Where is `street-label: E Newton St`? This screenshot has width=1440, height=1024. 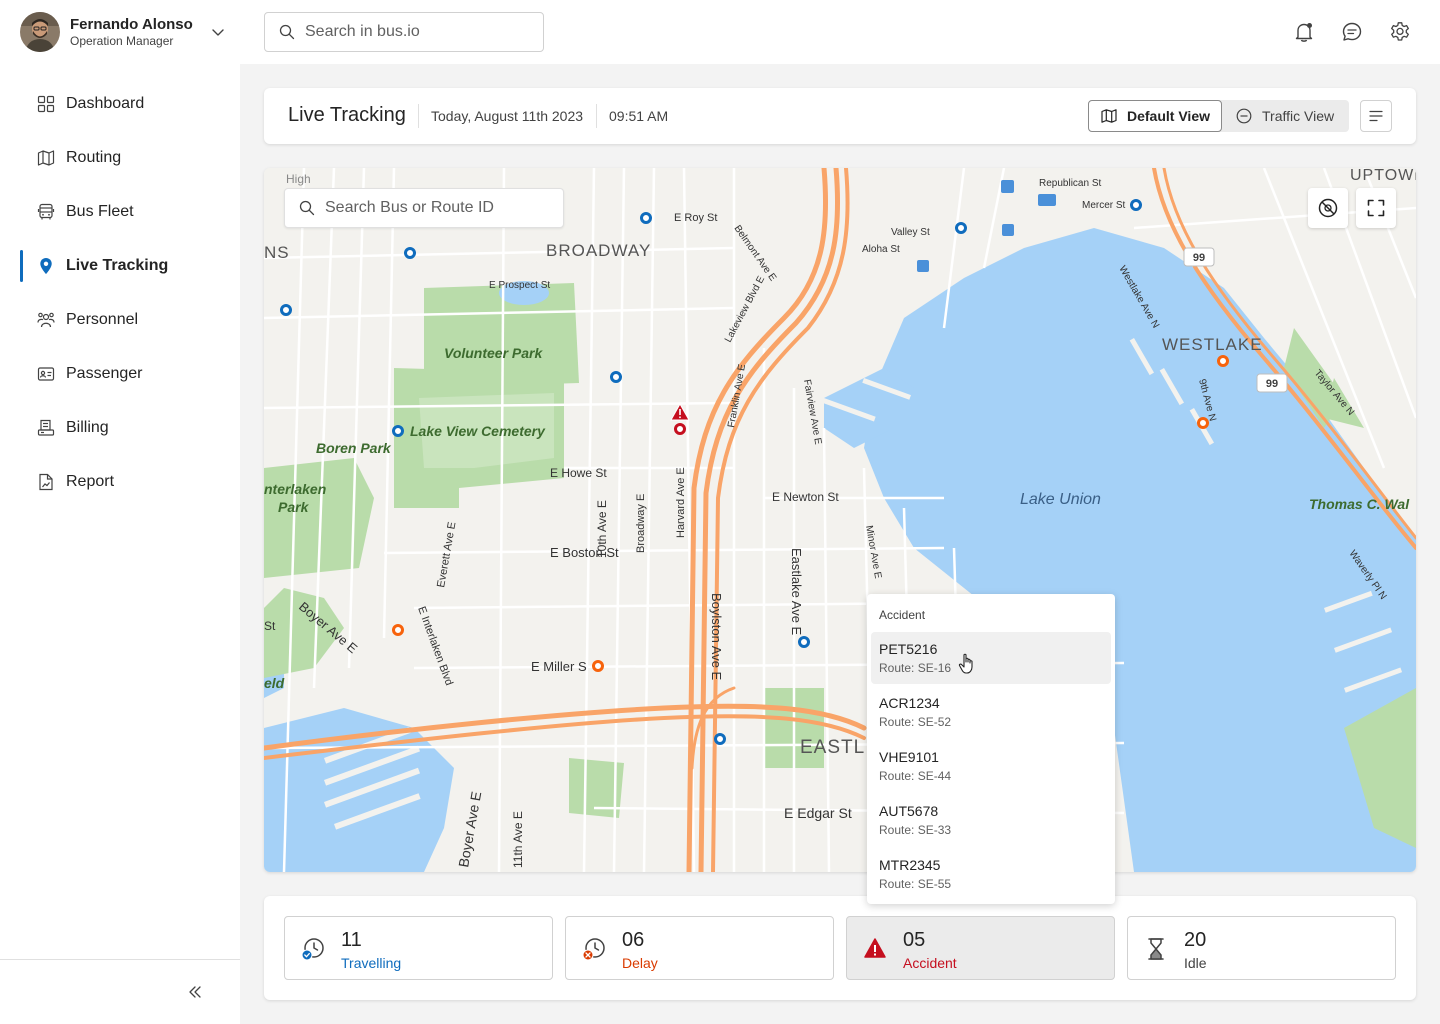 street-label: E Newton St is located at coordinates (805, 497).